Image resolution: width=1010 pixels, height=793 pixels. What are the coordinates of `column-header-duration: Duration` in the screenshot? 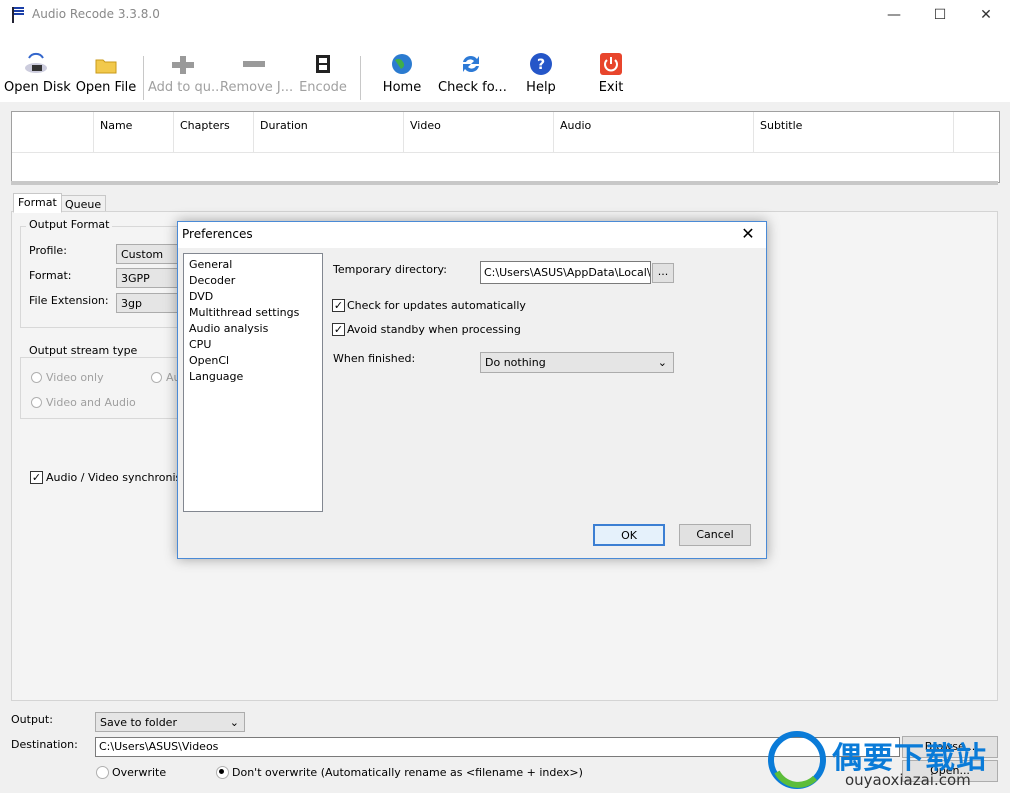 It's located at (329, 132).